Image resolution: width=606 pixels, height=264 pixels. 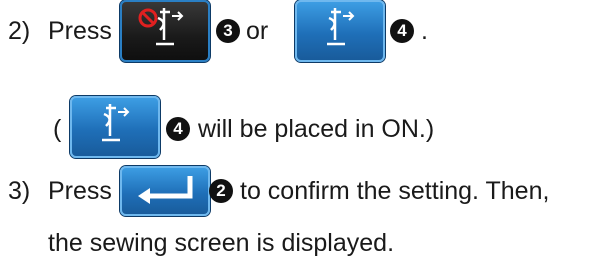 I want to click on or-text: or, so click(x=257, y=31).